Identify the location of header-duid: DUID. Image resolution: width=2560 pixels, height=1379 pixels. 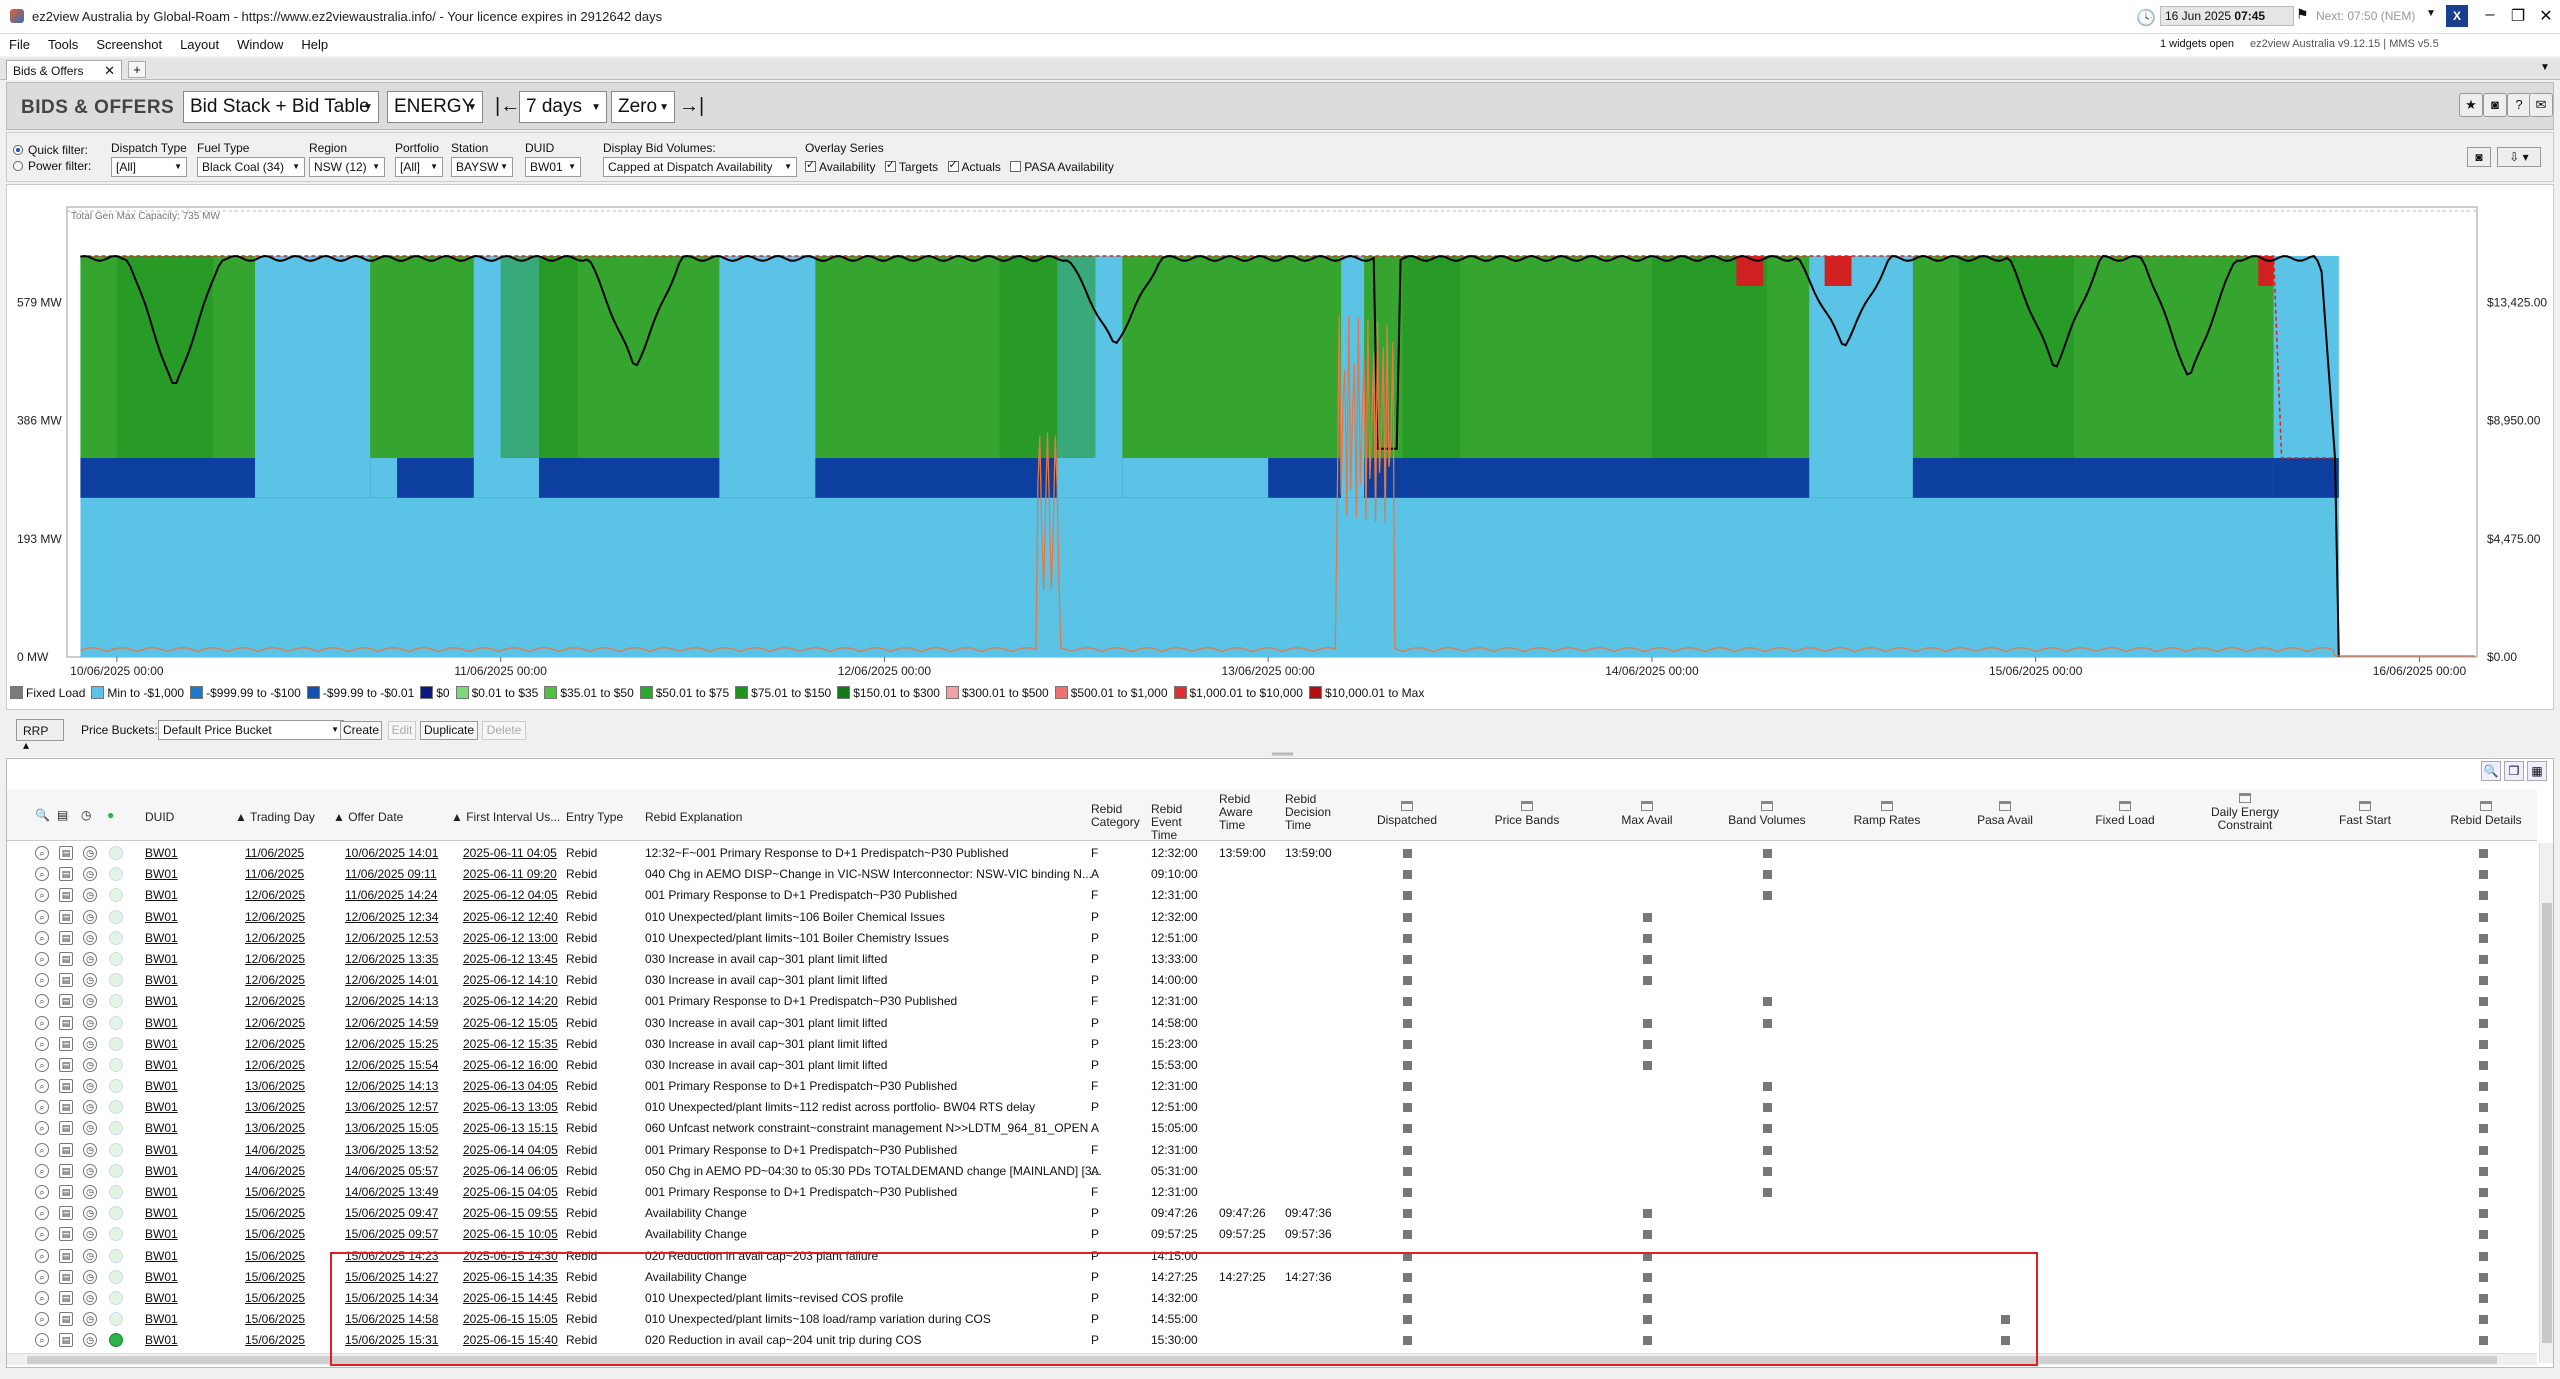
(159, 817).